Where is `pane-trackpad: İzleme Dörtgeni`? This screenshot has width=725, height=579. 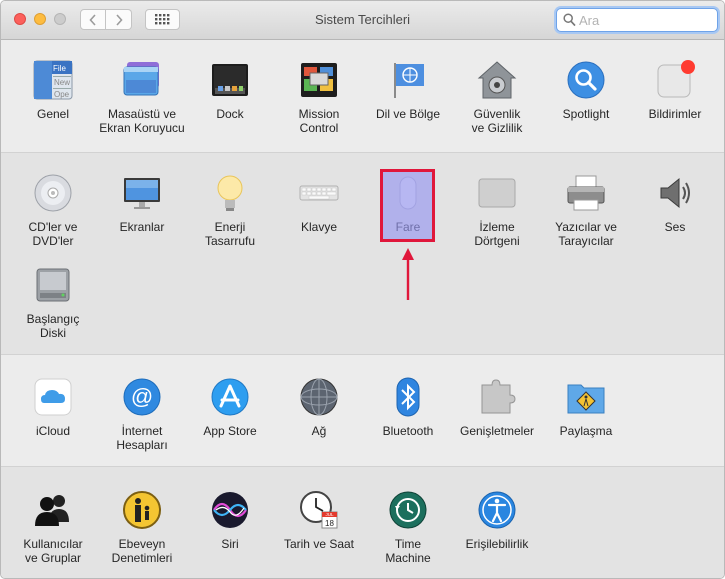
pane-trackpad: İzleme Dörtgeni is located at coordinates (497, 210).